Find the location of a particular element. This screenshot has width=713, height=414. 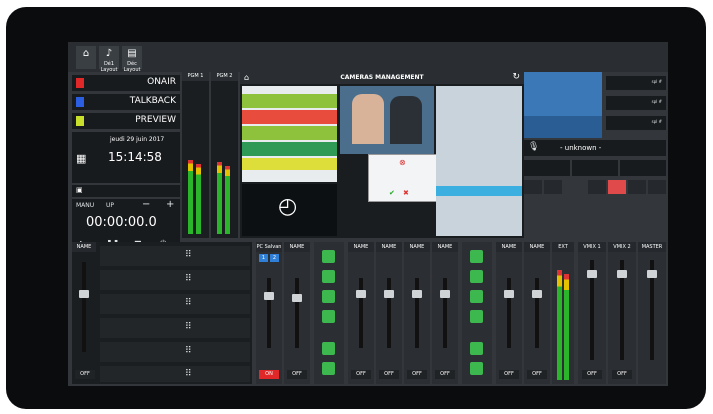

fader-track is located at coordinates (389, 313).